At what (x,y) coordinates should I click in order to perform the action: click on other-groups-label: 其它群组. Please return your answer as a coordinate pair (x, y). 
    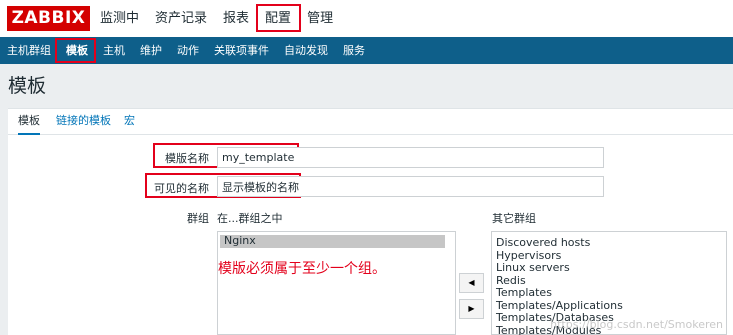
    Looking at the image, I should click on (514, 218).